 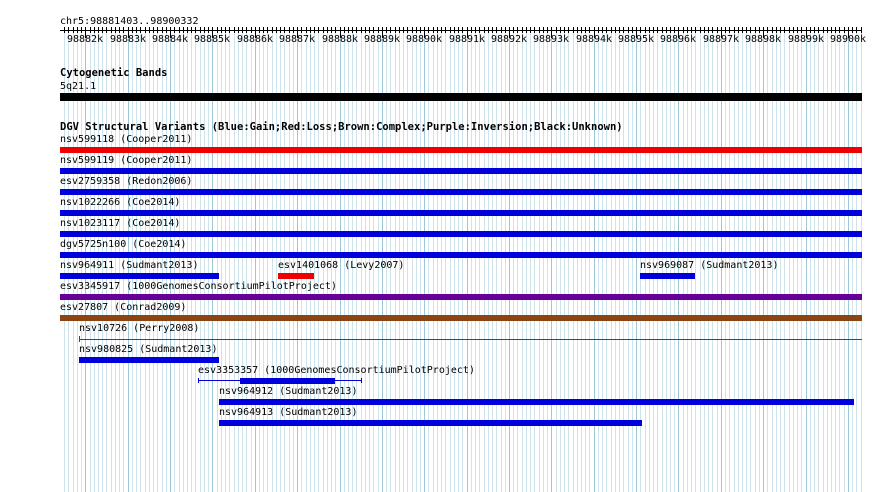 I want to click on feature-label: esv1401068 (Levy2007), so click(x=341, y=265).